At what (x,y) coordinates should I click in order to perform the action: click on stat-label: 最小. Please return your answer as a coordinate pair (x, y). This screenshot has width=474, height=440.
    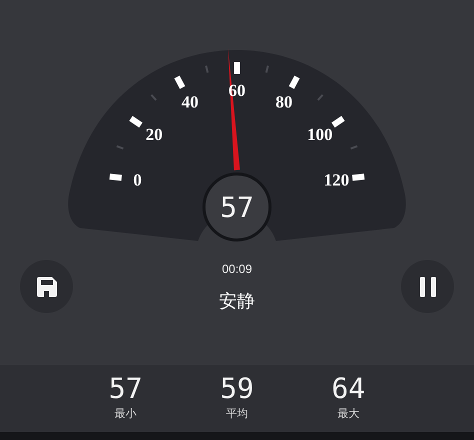
    Looking at the image, I should click on (125, 414).